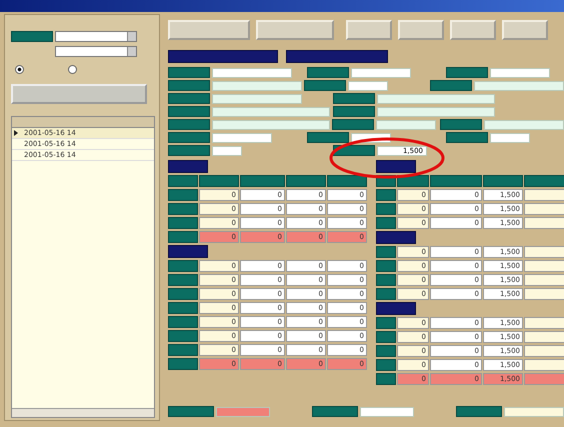  I want to click on pointer-icon, so click(16, 133).